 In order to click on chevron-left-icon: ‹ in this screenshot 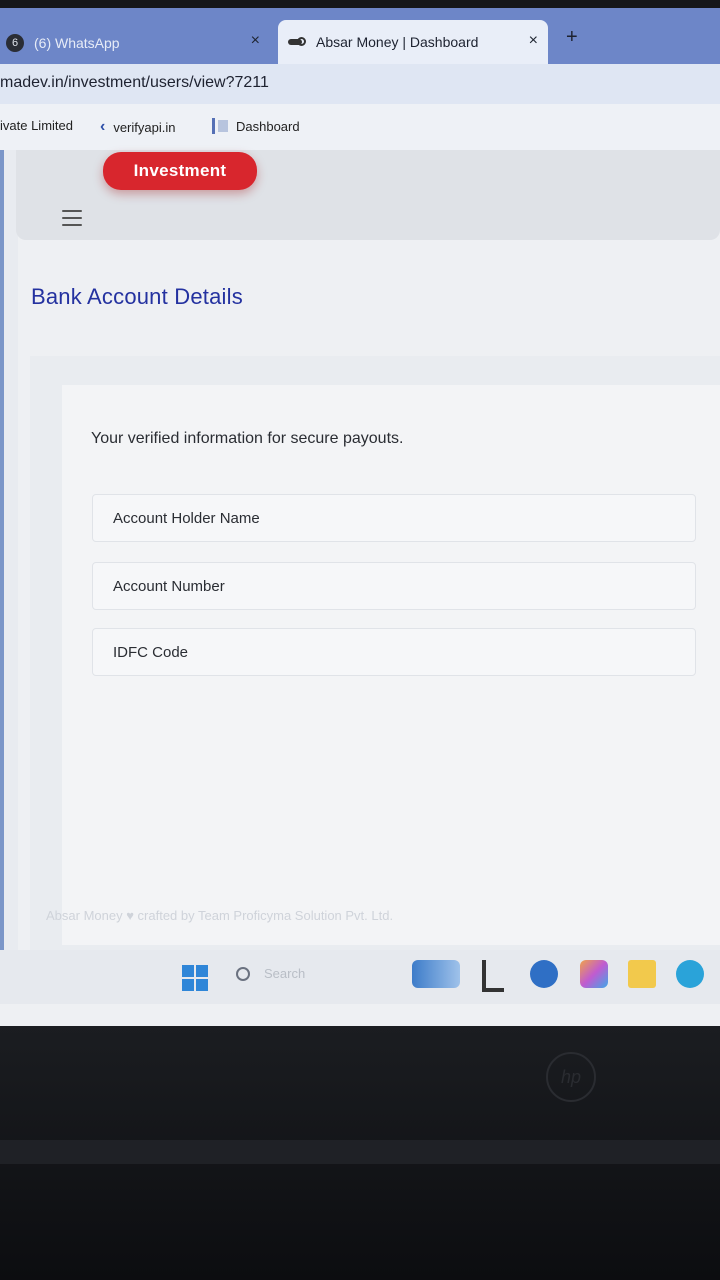, I will do `click(103, 126)`.